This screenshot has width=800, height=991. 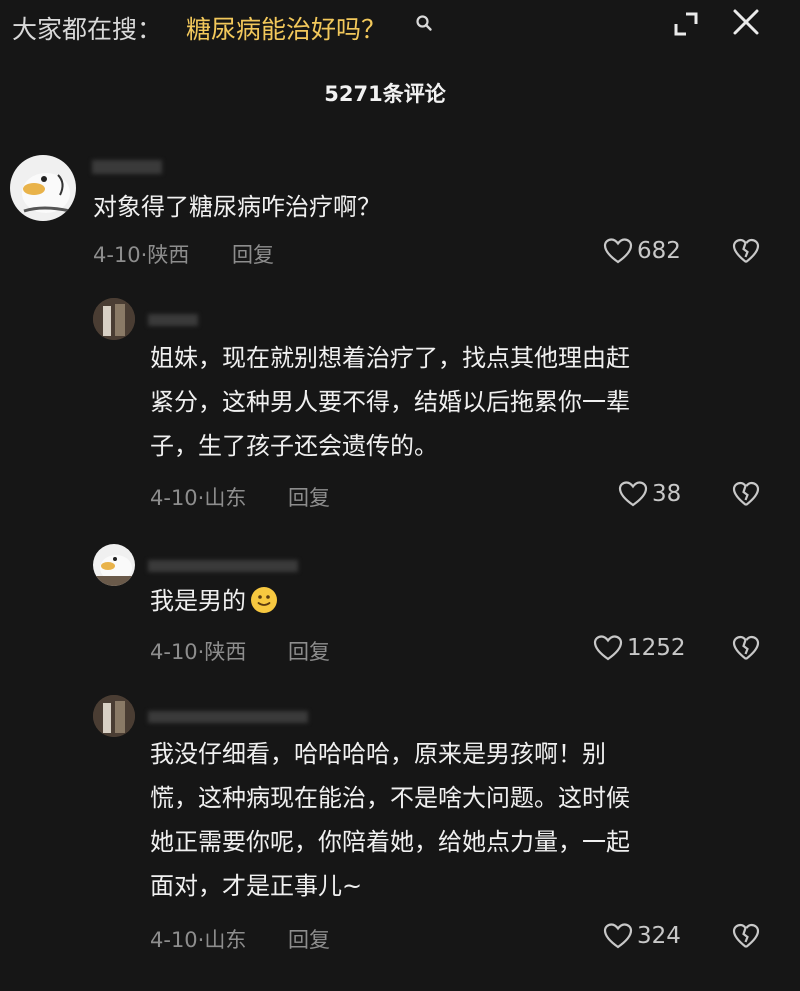 I want to click on like-count: 1252, so click(x=656, y=648).